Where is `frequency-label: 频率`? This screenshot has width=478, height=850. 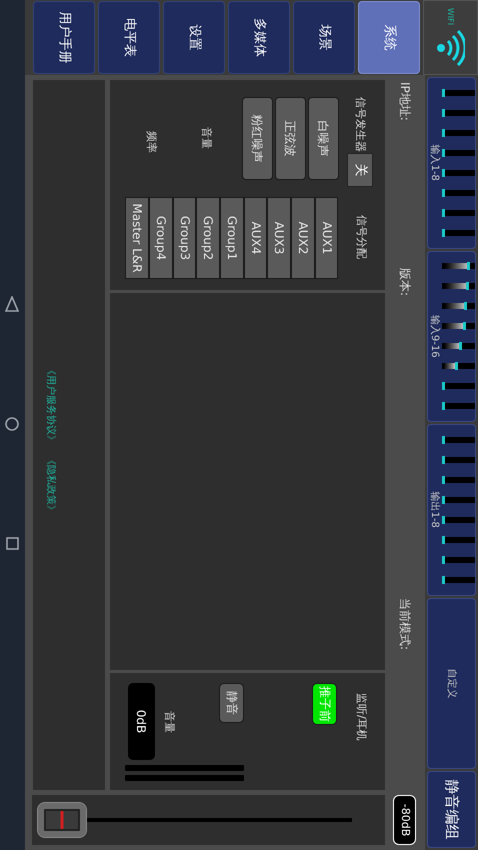
frequency-label: 频率 is located at coordinates (152, 143).